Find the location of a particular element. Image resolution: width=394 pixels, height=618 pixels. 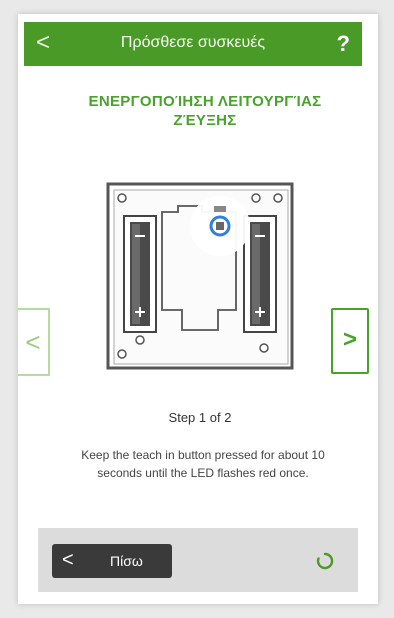

back-button-label: Πίσω is located at coordinates (126, 561).